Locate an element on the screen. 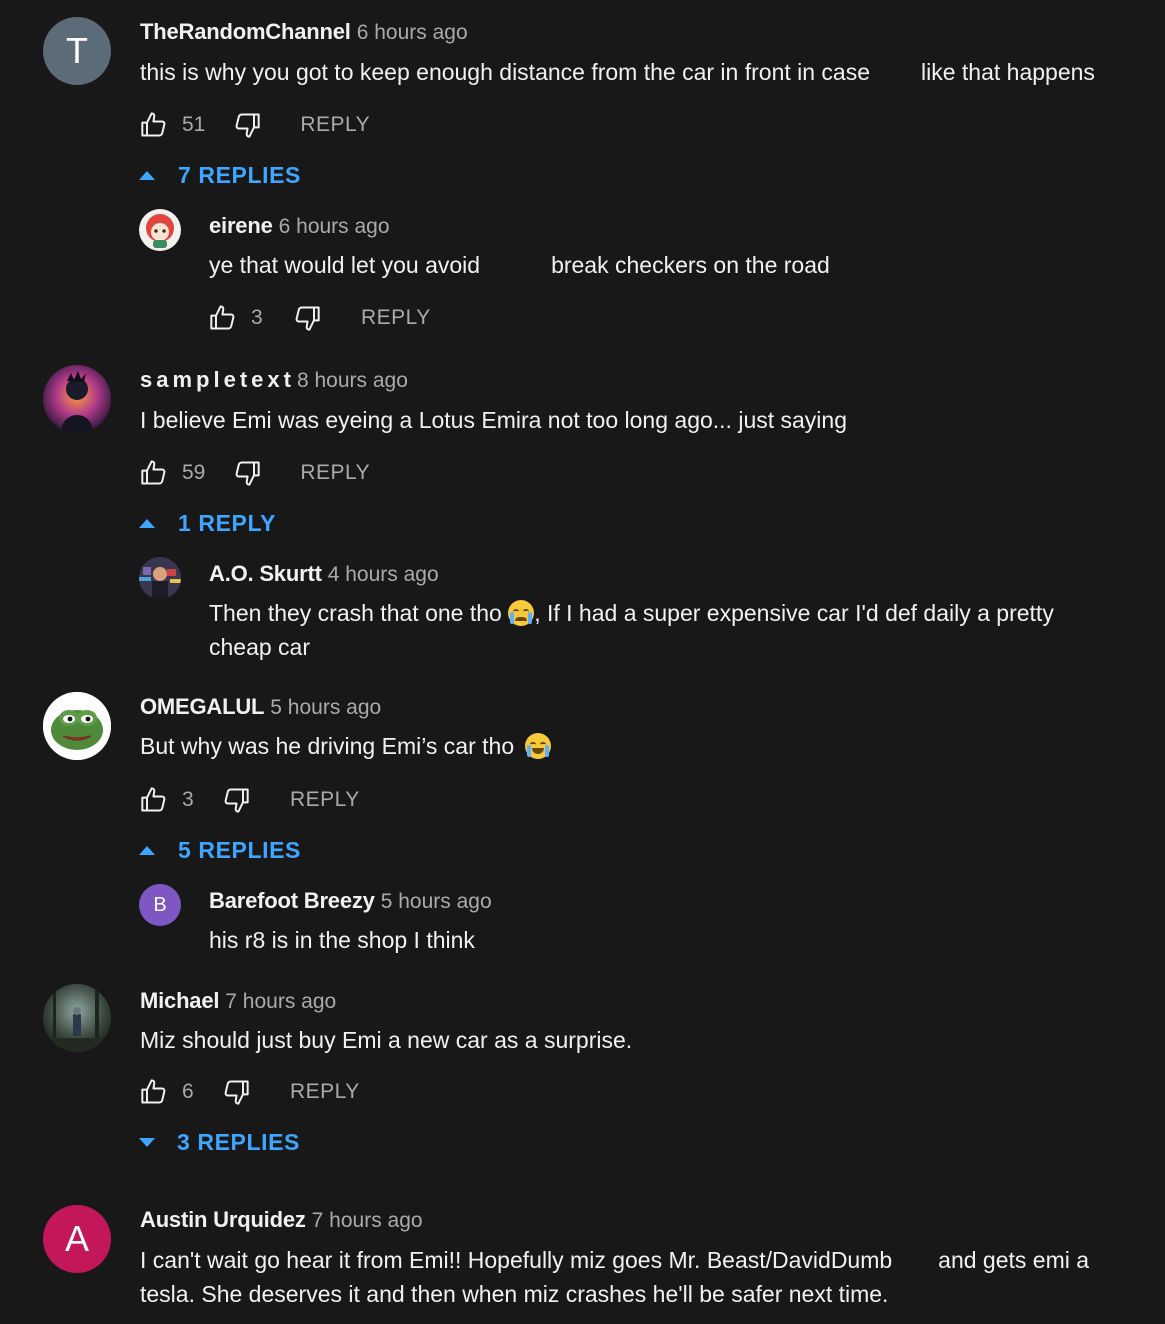 The height and width of the screenshot is (1324, 1165). comment-time: 6 hours ago is located at coordinates (412, 32).